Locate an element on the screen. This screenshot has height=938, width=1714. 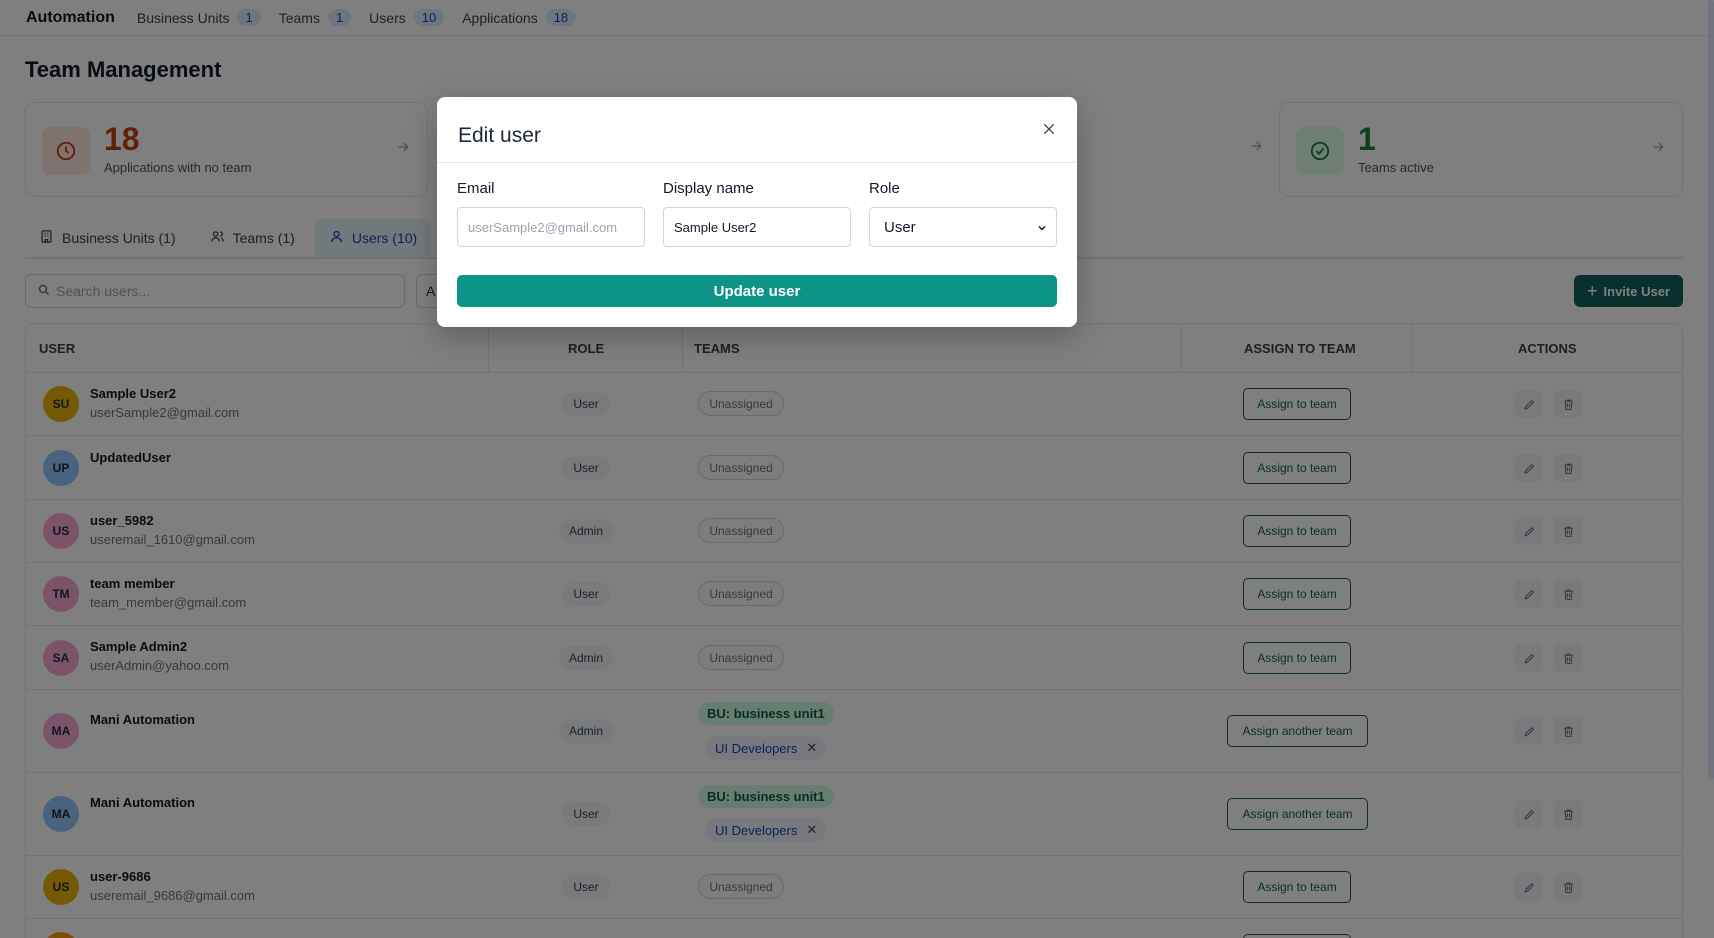
dialog-title: Edit user is located at coordinates (499, 135).